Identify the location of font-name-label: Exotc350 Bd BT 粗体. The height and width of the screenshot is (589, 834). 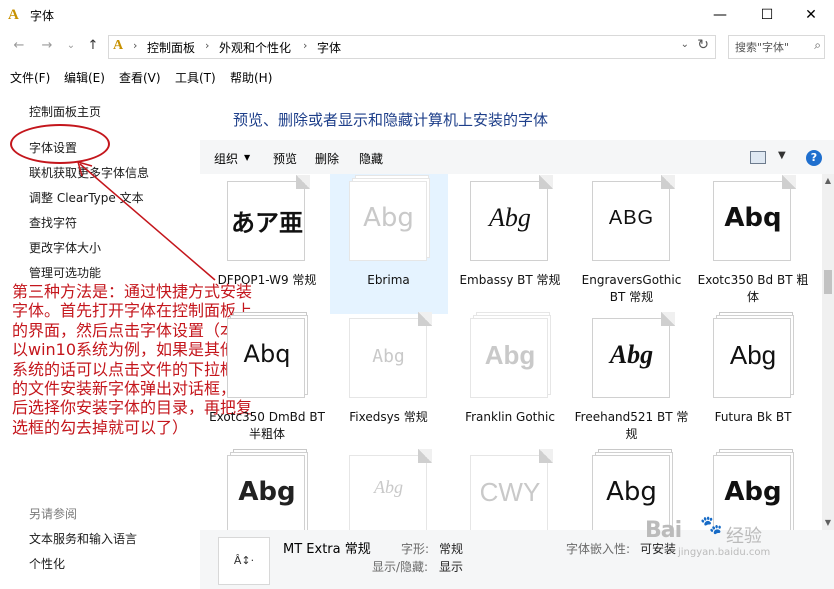
(753, 288).